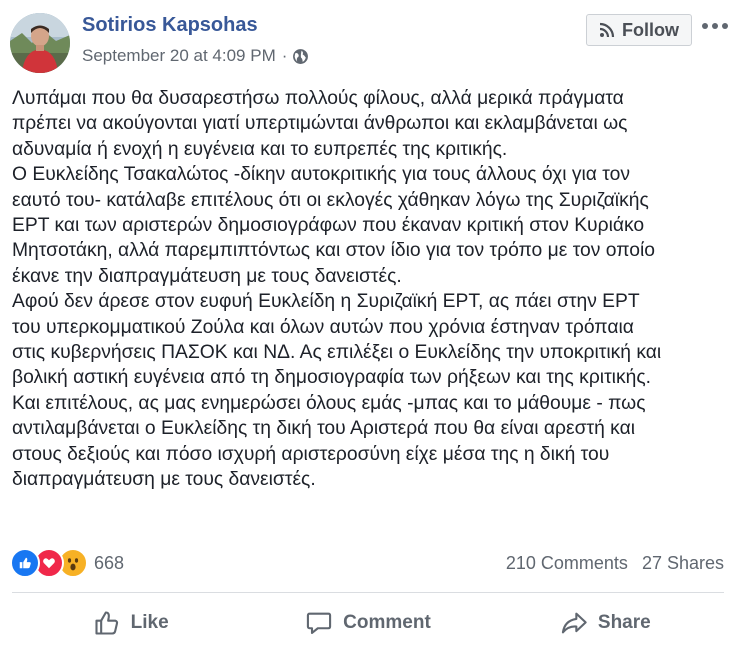 This screenshot has height=656, width=736. I want to click on more-options-icon, so click(715, 26).